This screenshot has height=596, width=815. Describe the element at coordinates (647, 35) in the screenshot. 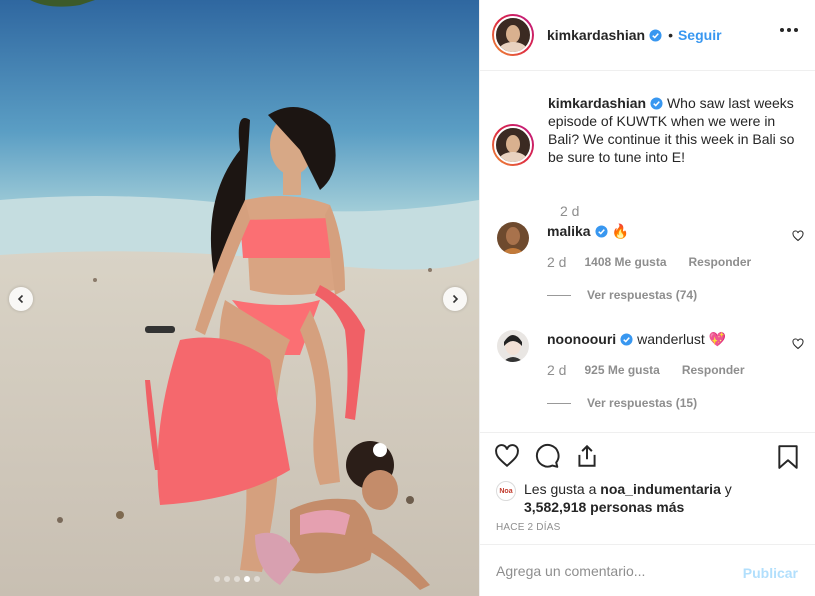

I see `post-header: kimkardashian • Seguir` at that location.